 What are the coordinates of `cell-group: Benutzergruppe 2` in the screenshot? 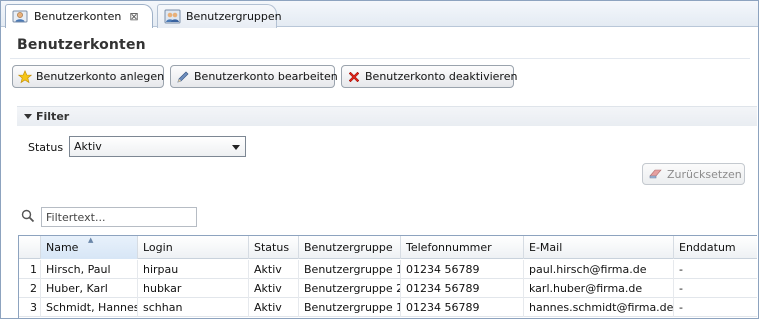 It's located at (350, 288).